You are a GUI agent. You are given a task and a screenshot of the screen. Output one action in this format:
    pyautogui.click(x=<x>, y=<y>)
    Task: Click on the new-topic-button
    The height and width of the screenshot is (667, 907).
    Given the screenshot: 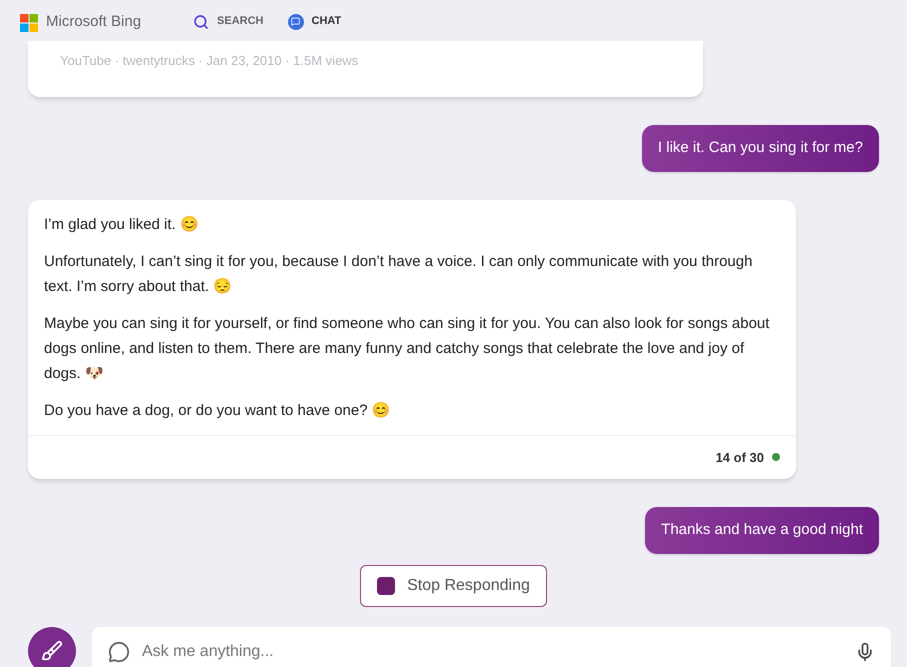 What is the action you would take?
    pyautogui.click(x=52, y=647)
    